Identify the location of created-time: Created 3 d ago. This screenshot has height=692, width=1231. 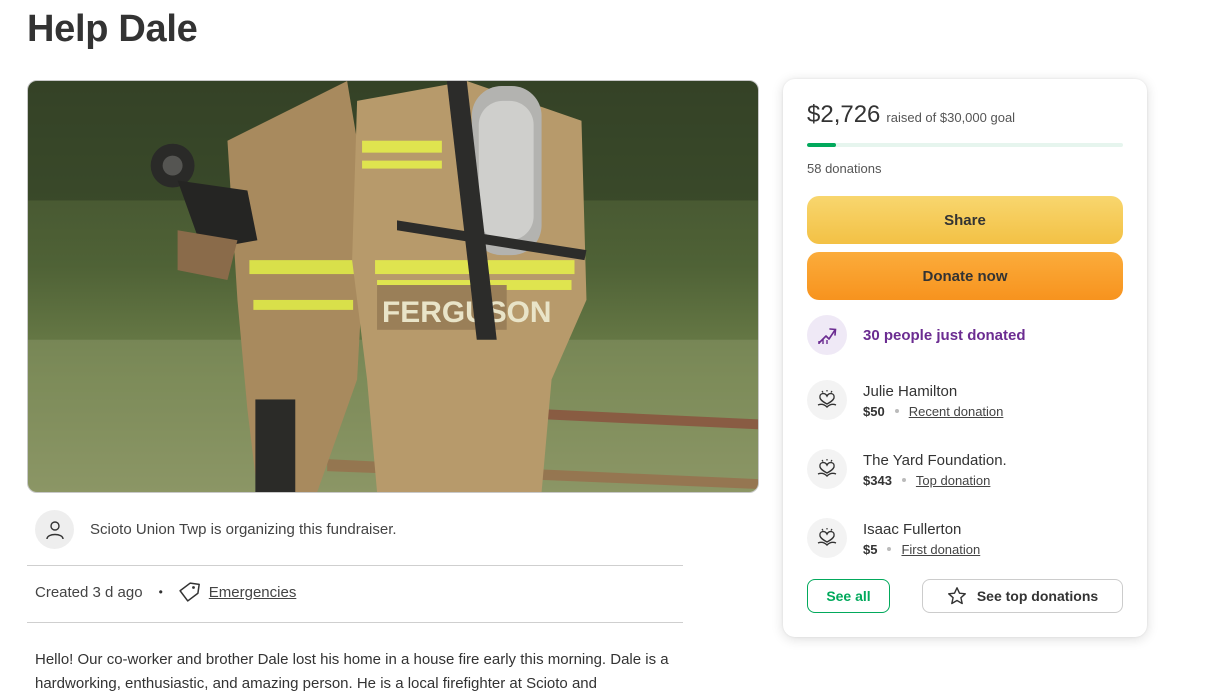
(89, 592).